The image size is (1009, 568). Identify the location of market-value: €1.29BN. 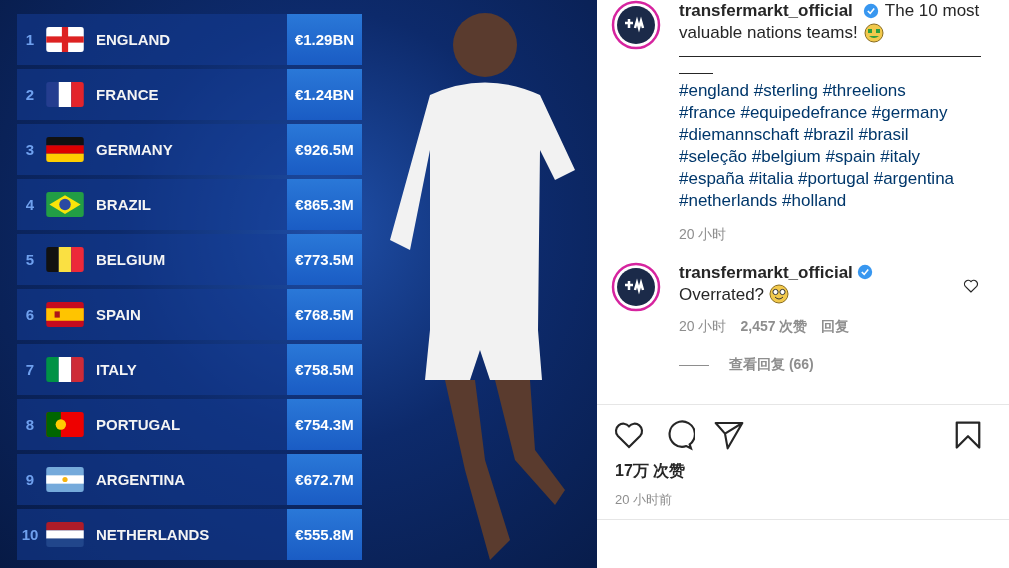
(324, 39).